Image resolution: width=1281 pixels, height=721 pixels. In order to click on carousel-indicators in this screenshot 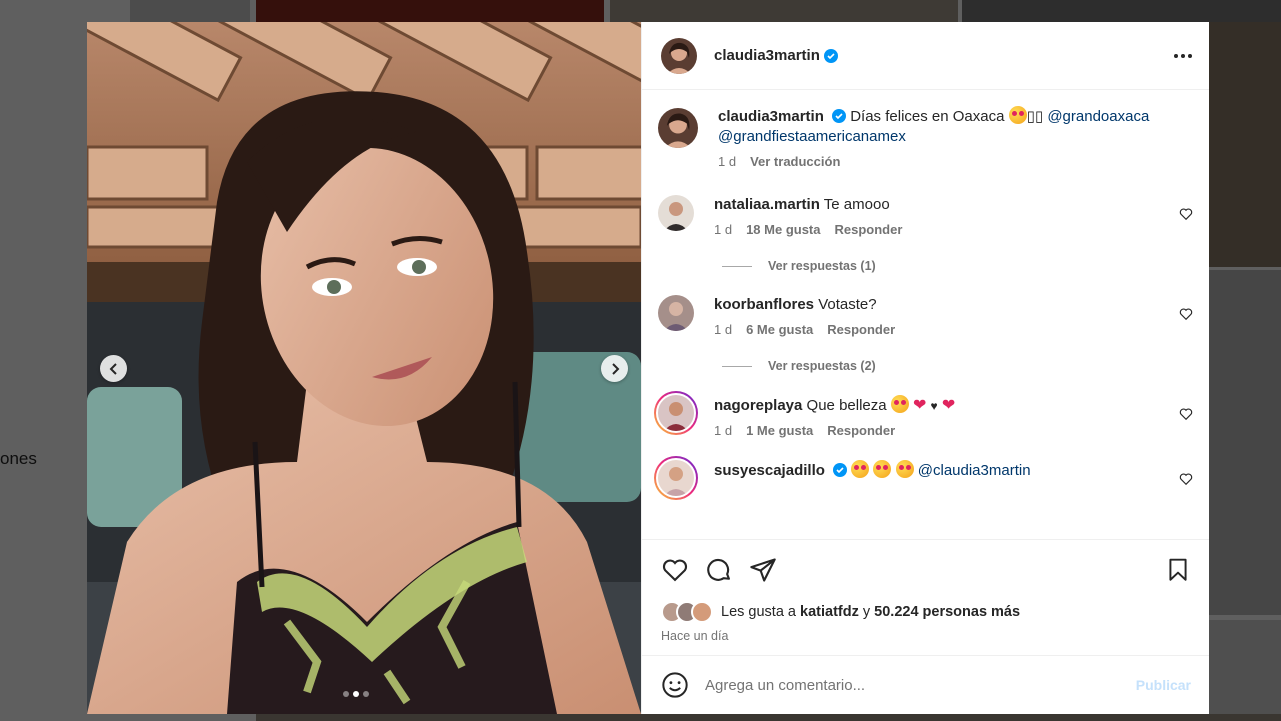, I will do `click(356, 694)`.